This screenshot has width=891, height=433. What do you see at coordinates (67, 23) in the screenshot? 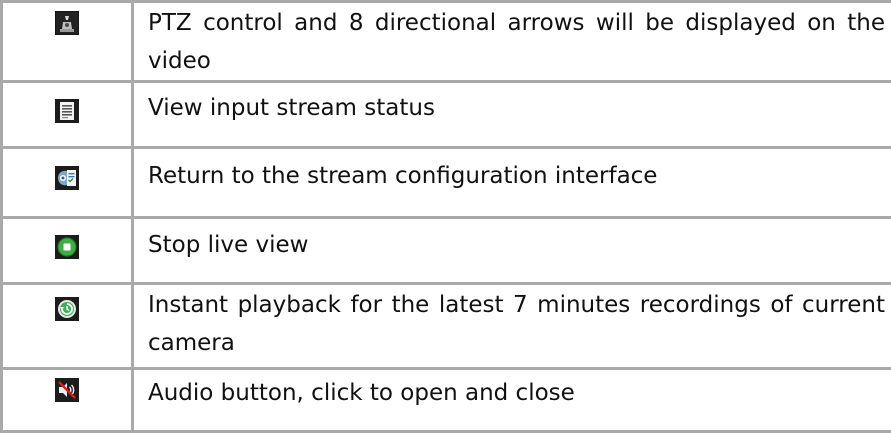
I see `ptz-icon` at bounding box center [67, 23].